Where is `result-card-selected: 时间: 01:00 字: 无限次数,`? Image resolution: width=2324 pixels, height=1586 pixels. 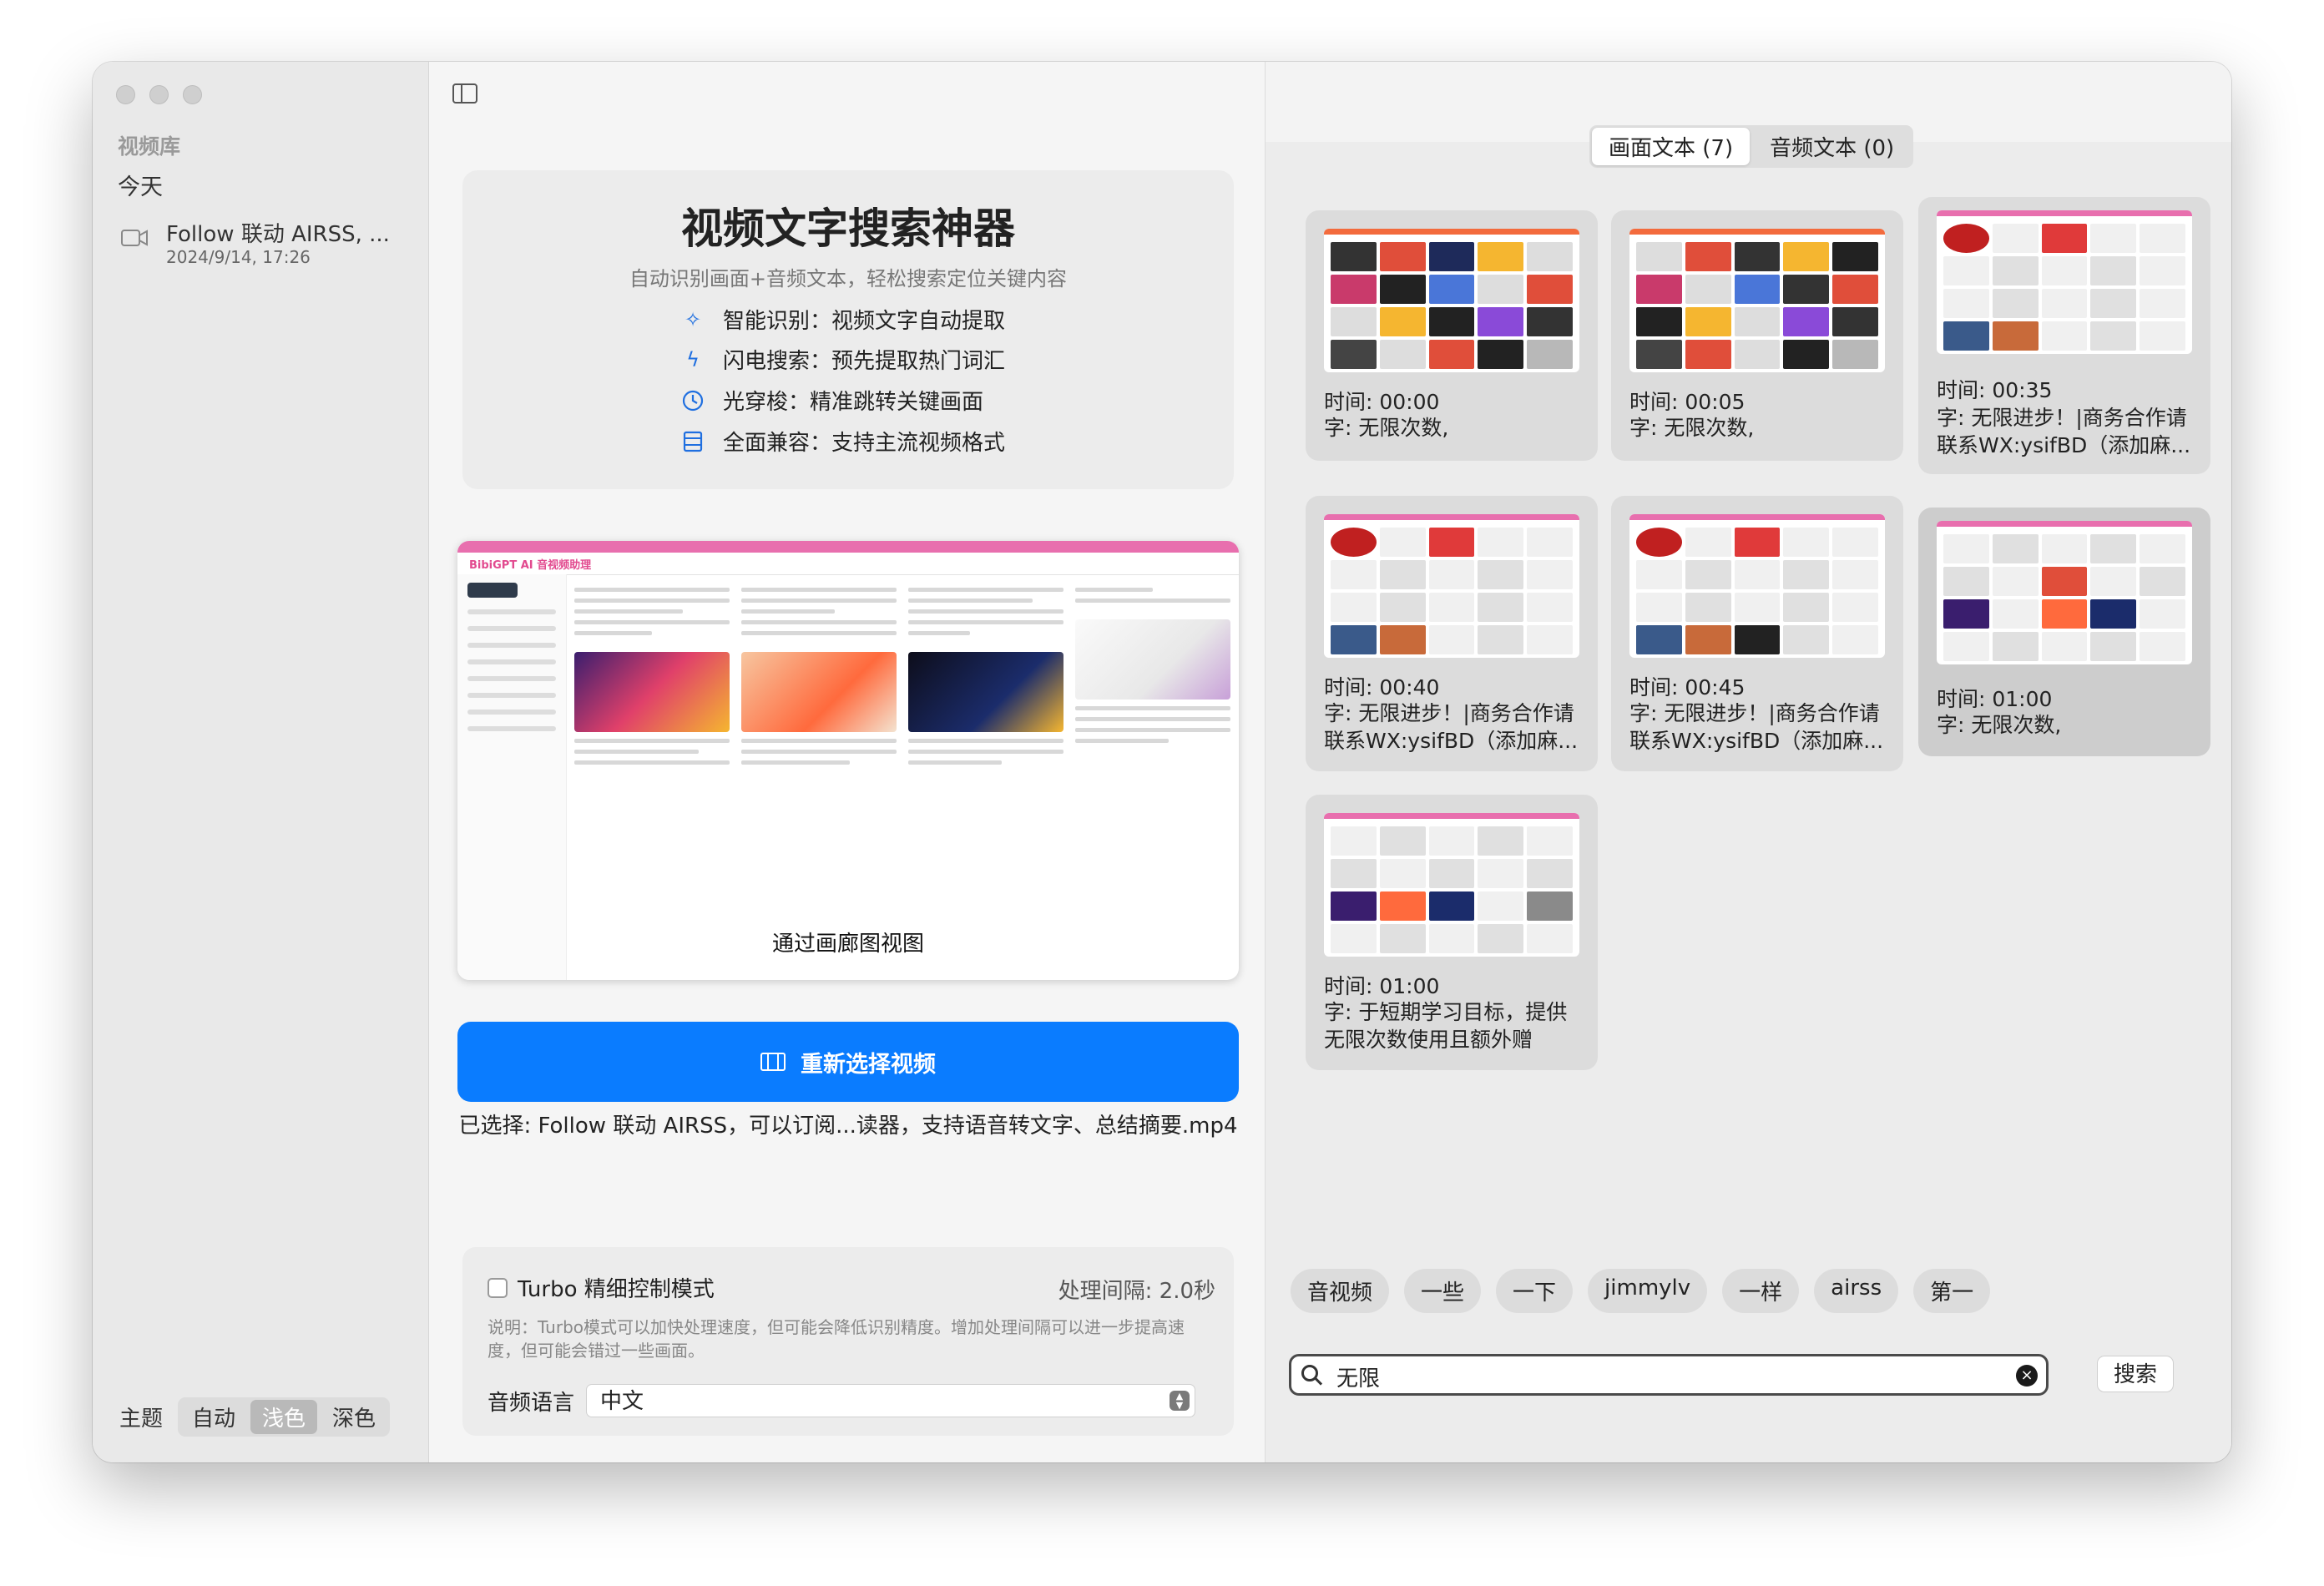
result-card-selected: 时间: 01:00 字: 无限次数, is located at coordinates (2064, 632).